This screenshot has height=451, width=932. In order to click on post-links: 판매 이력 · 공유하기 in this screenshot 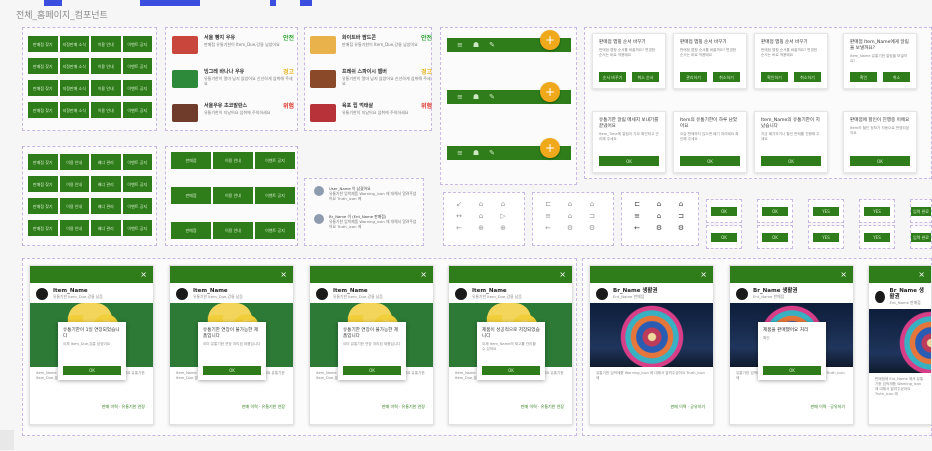, I will do `click(687, 407)`.